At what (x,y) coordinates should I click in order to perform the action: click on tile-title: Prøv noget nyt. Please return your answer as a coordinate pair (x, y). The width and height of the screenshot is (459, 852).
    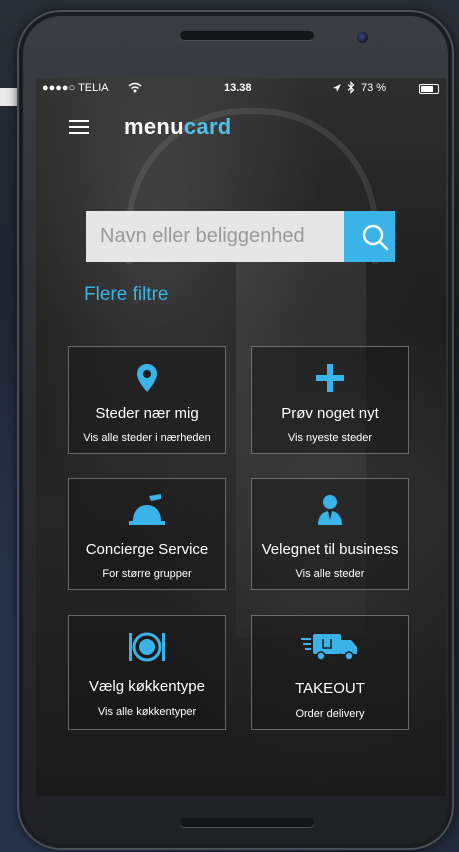
    Looking at the image, I should click on (330, 413).